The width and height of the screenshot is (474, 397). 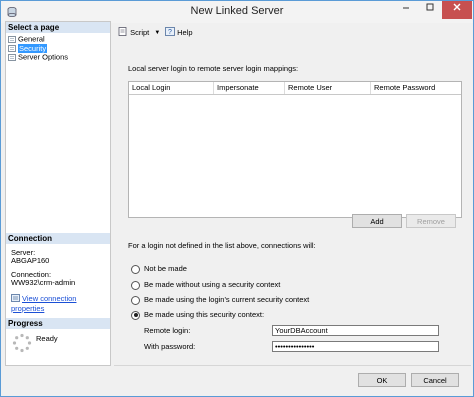 I want to click on option-not-be-made: Not be made, so click(x=159, y=269).